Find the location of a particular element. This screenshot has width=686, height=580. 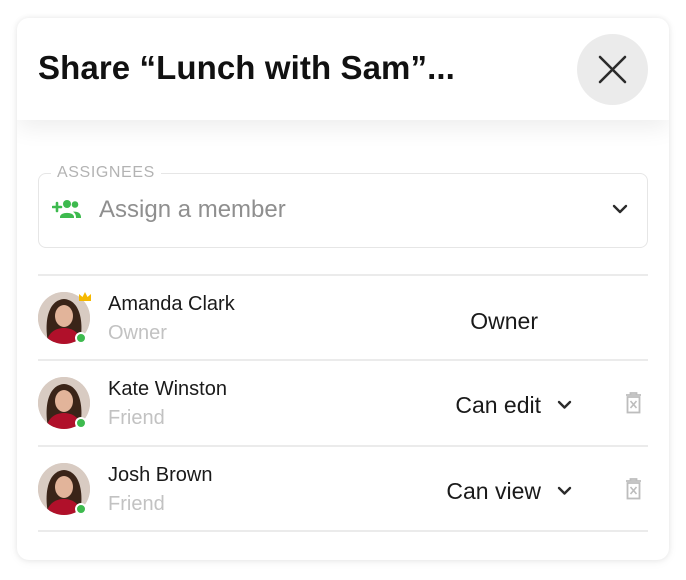

assign-member-select: ASSIGNEES Assign a member is located at coordinates (343, 206).